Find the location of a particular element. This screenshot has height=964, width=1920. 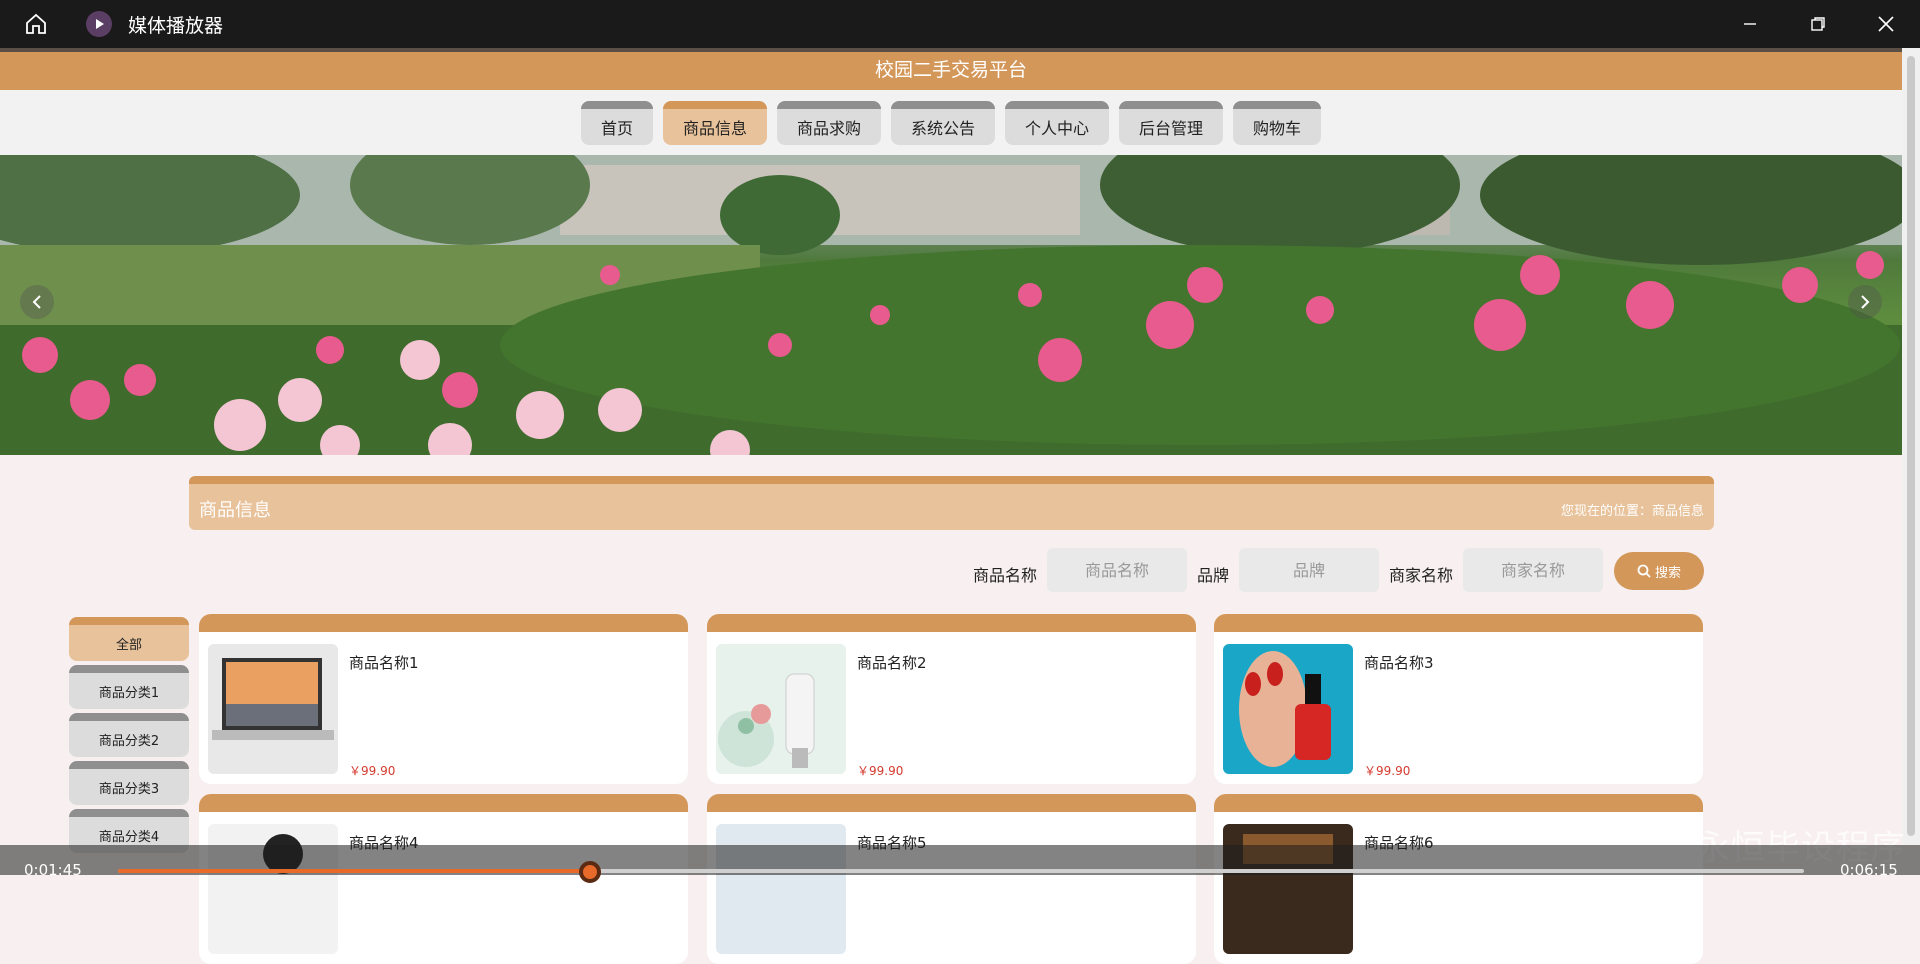

minimize-icon is located at coordinates (1750, 24).